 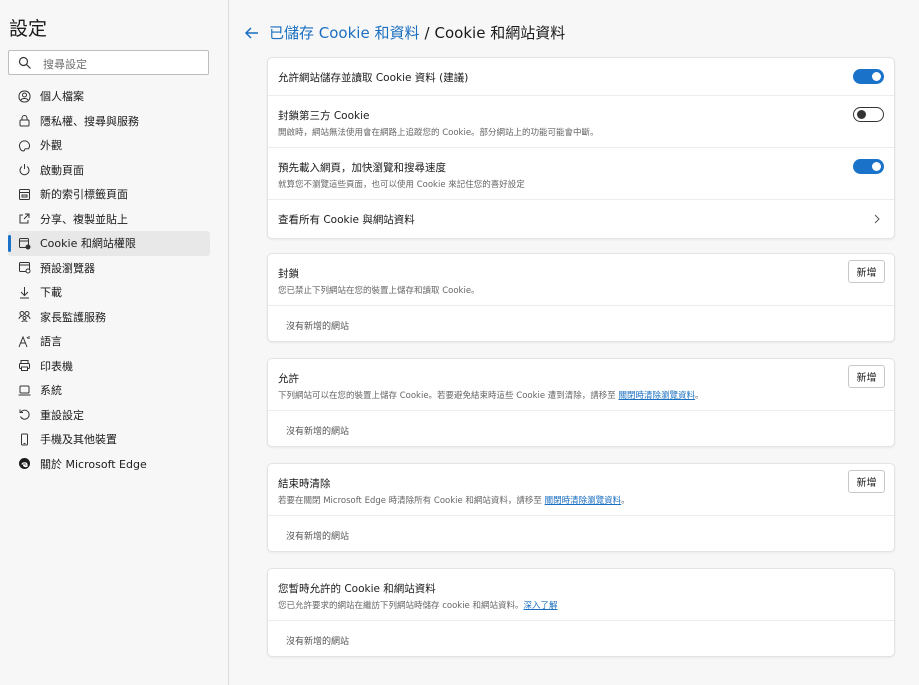 What do you see at coordinates (866, 481) in the screenshot?
I see `clear-on-exit-add-button: 新增` at bounding box center [866, 481].